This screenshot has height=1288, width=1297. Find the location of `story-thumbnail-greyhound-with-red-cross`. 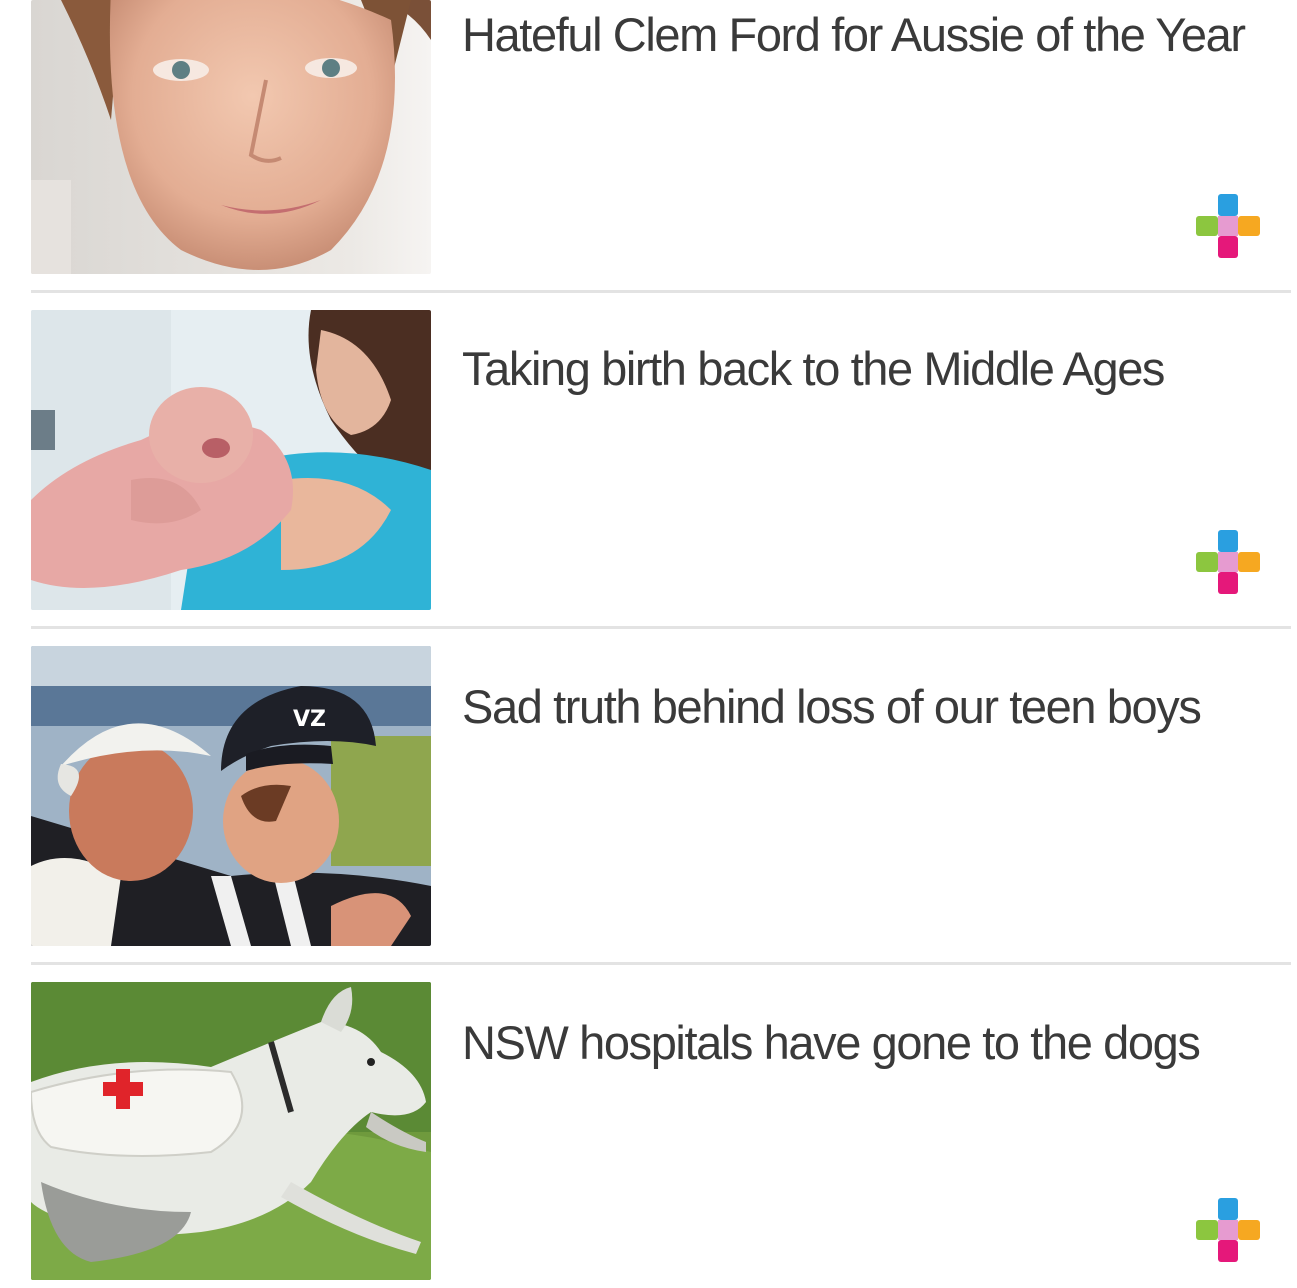

story-thumbnail-greyhound-with-red-cross is located at coordinates (231, 1131).